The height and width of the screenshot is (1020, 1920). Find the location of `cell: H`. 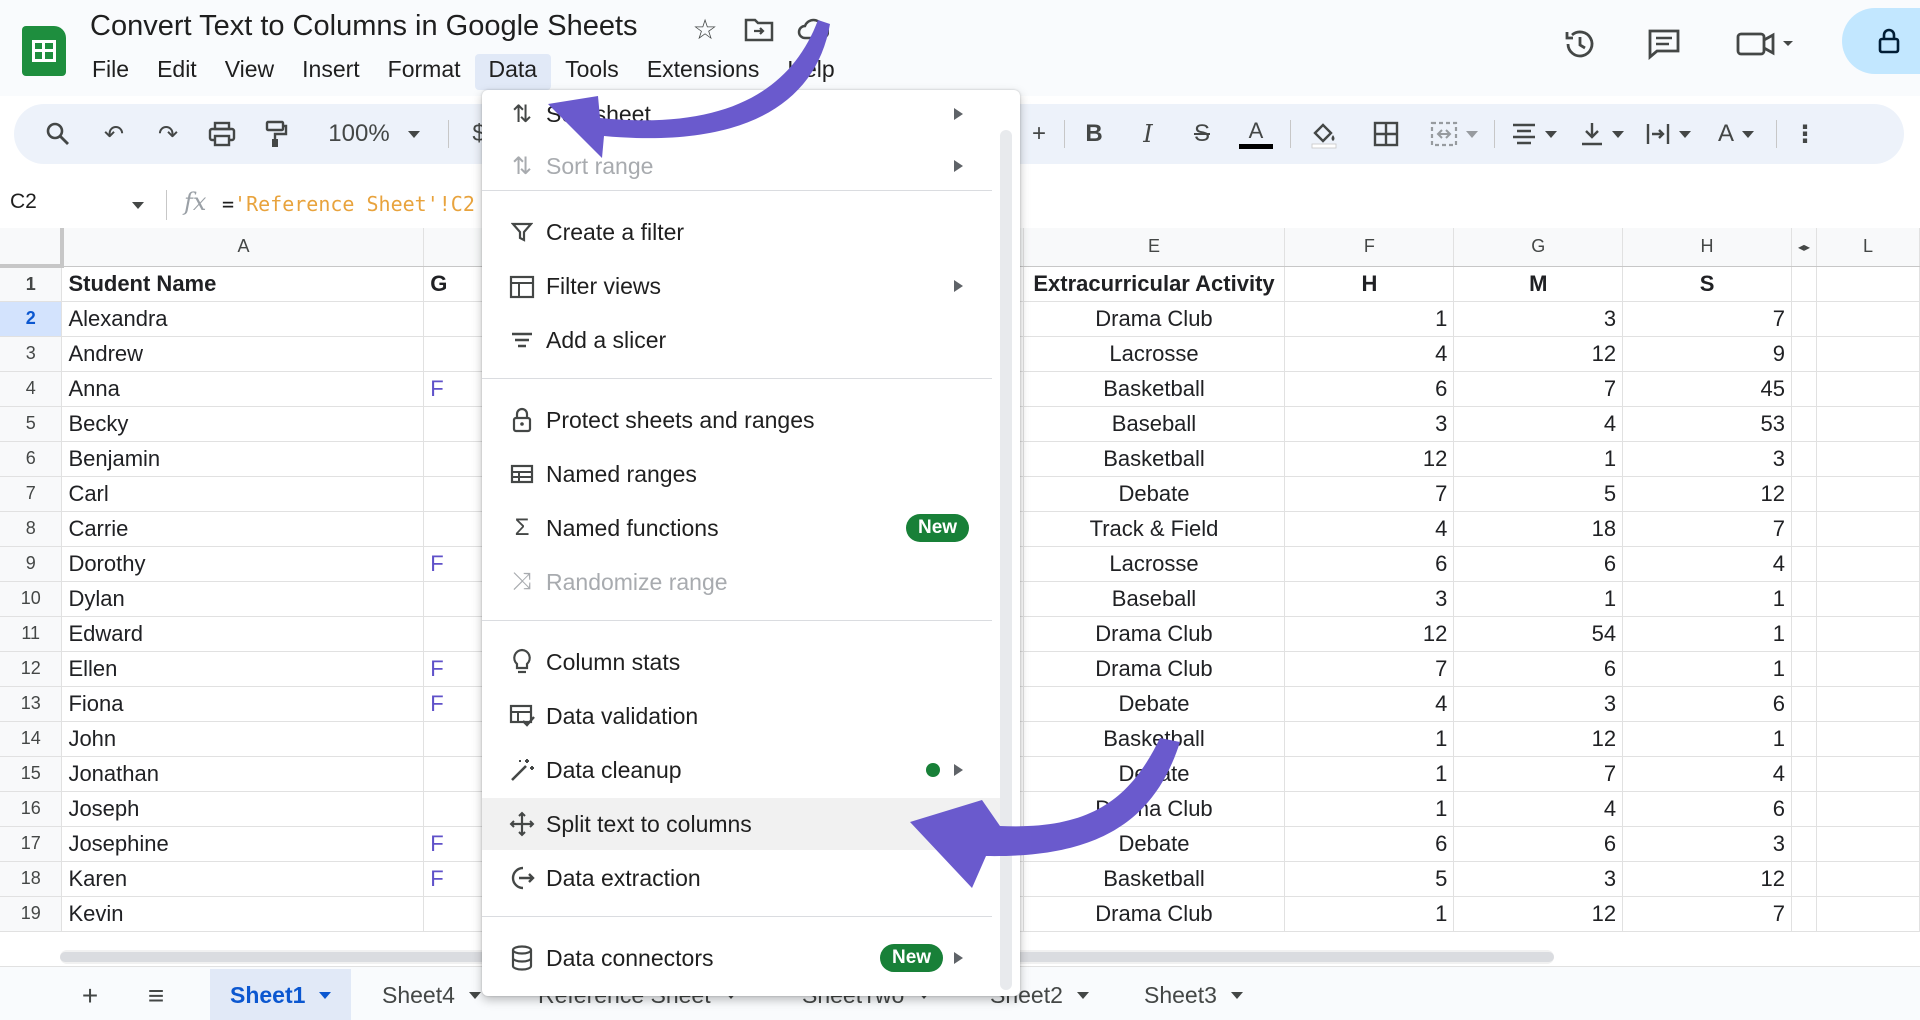

cell: H is located at coordinates (1369, 284).